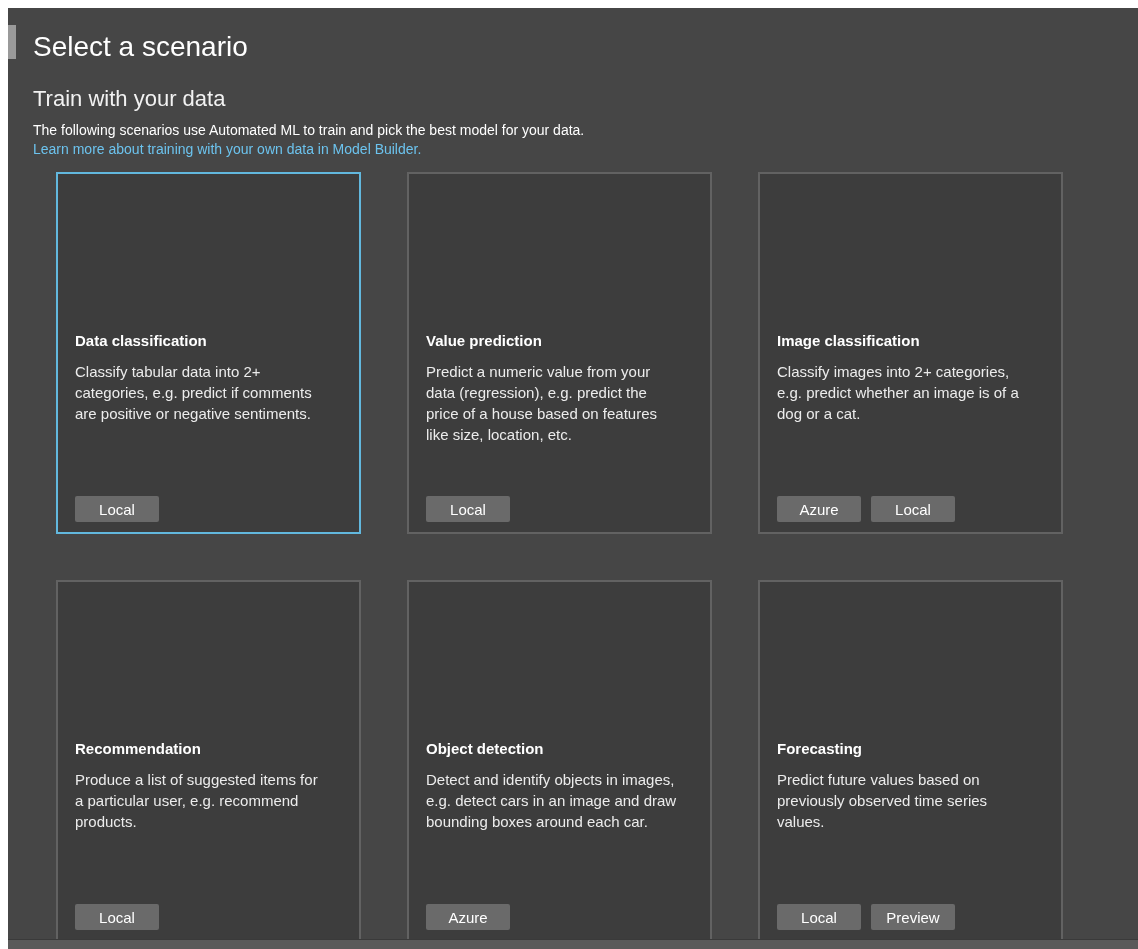 This screenshot has height=949, width=1138. Describe the element at coordinates (913, 917) in the screenshot. I see `environment-tag: Preview` at that location.